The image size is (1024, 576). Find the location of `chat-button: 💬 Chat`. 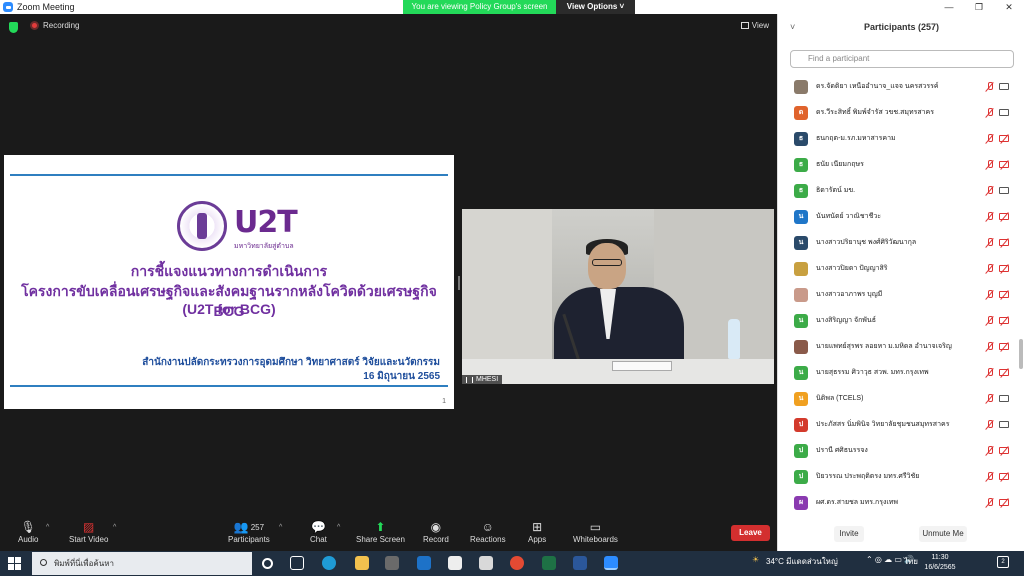

chat-button: 💬 Chat is located at coordinates (318, 531).